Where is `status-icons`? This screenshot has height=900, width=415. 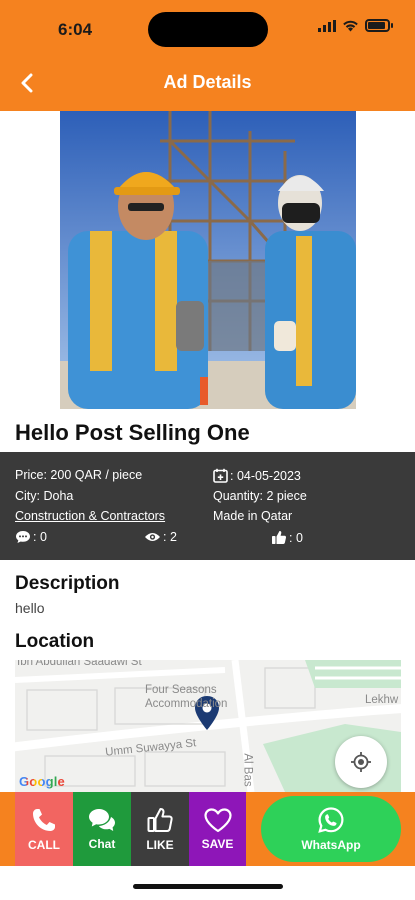
status-icons is located at coordinates (355, 25).